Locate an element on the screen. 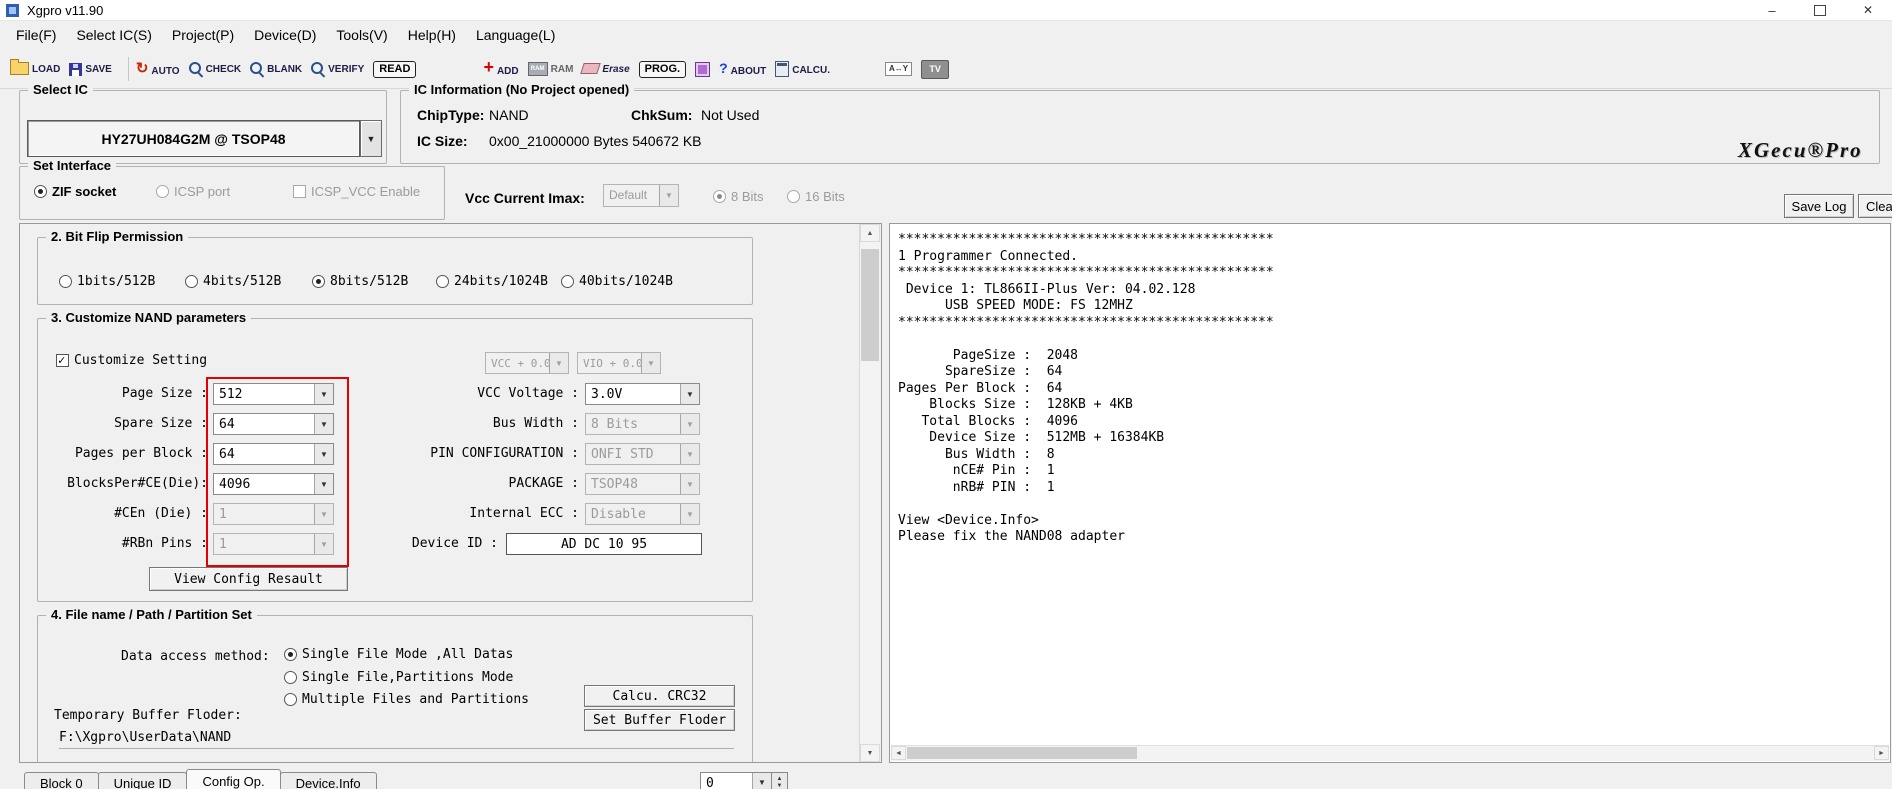 This screenshot has height=789, width=1892. spin-down-arrow-icon: ▼ is located at coordinates (779, 786).